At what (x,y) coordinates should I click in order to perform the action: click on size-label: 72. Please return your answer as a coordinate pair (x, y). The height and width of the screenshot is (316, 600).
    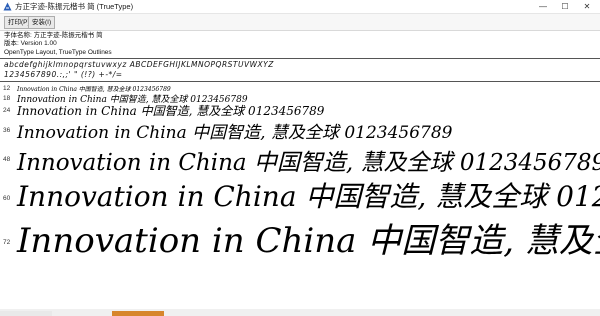
    Looking at the image, I should click on (7, 242).